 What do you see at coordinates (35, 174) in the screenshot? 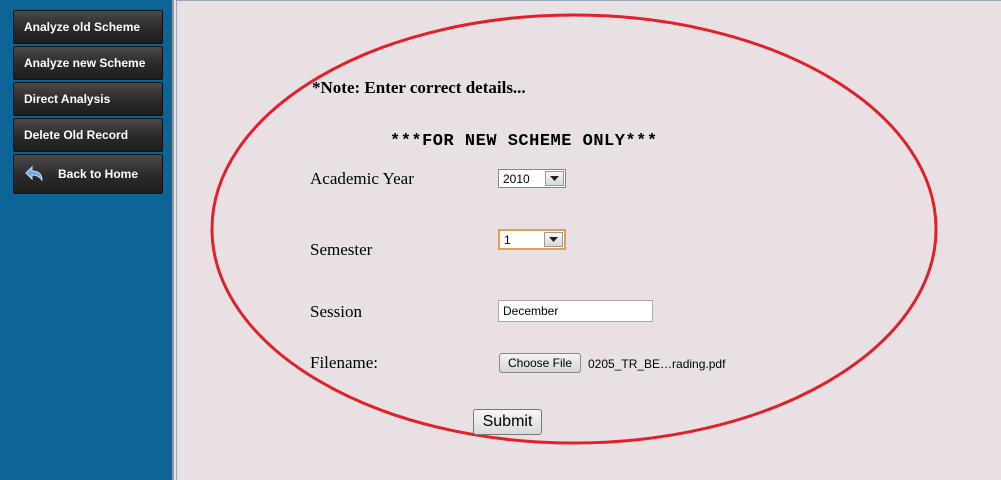
I see `back-arrow-icon` at bounding box center [35, 174].